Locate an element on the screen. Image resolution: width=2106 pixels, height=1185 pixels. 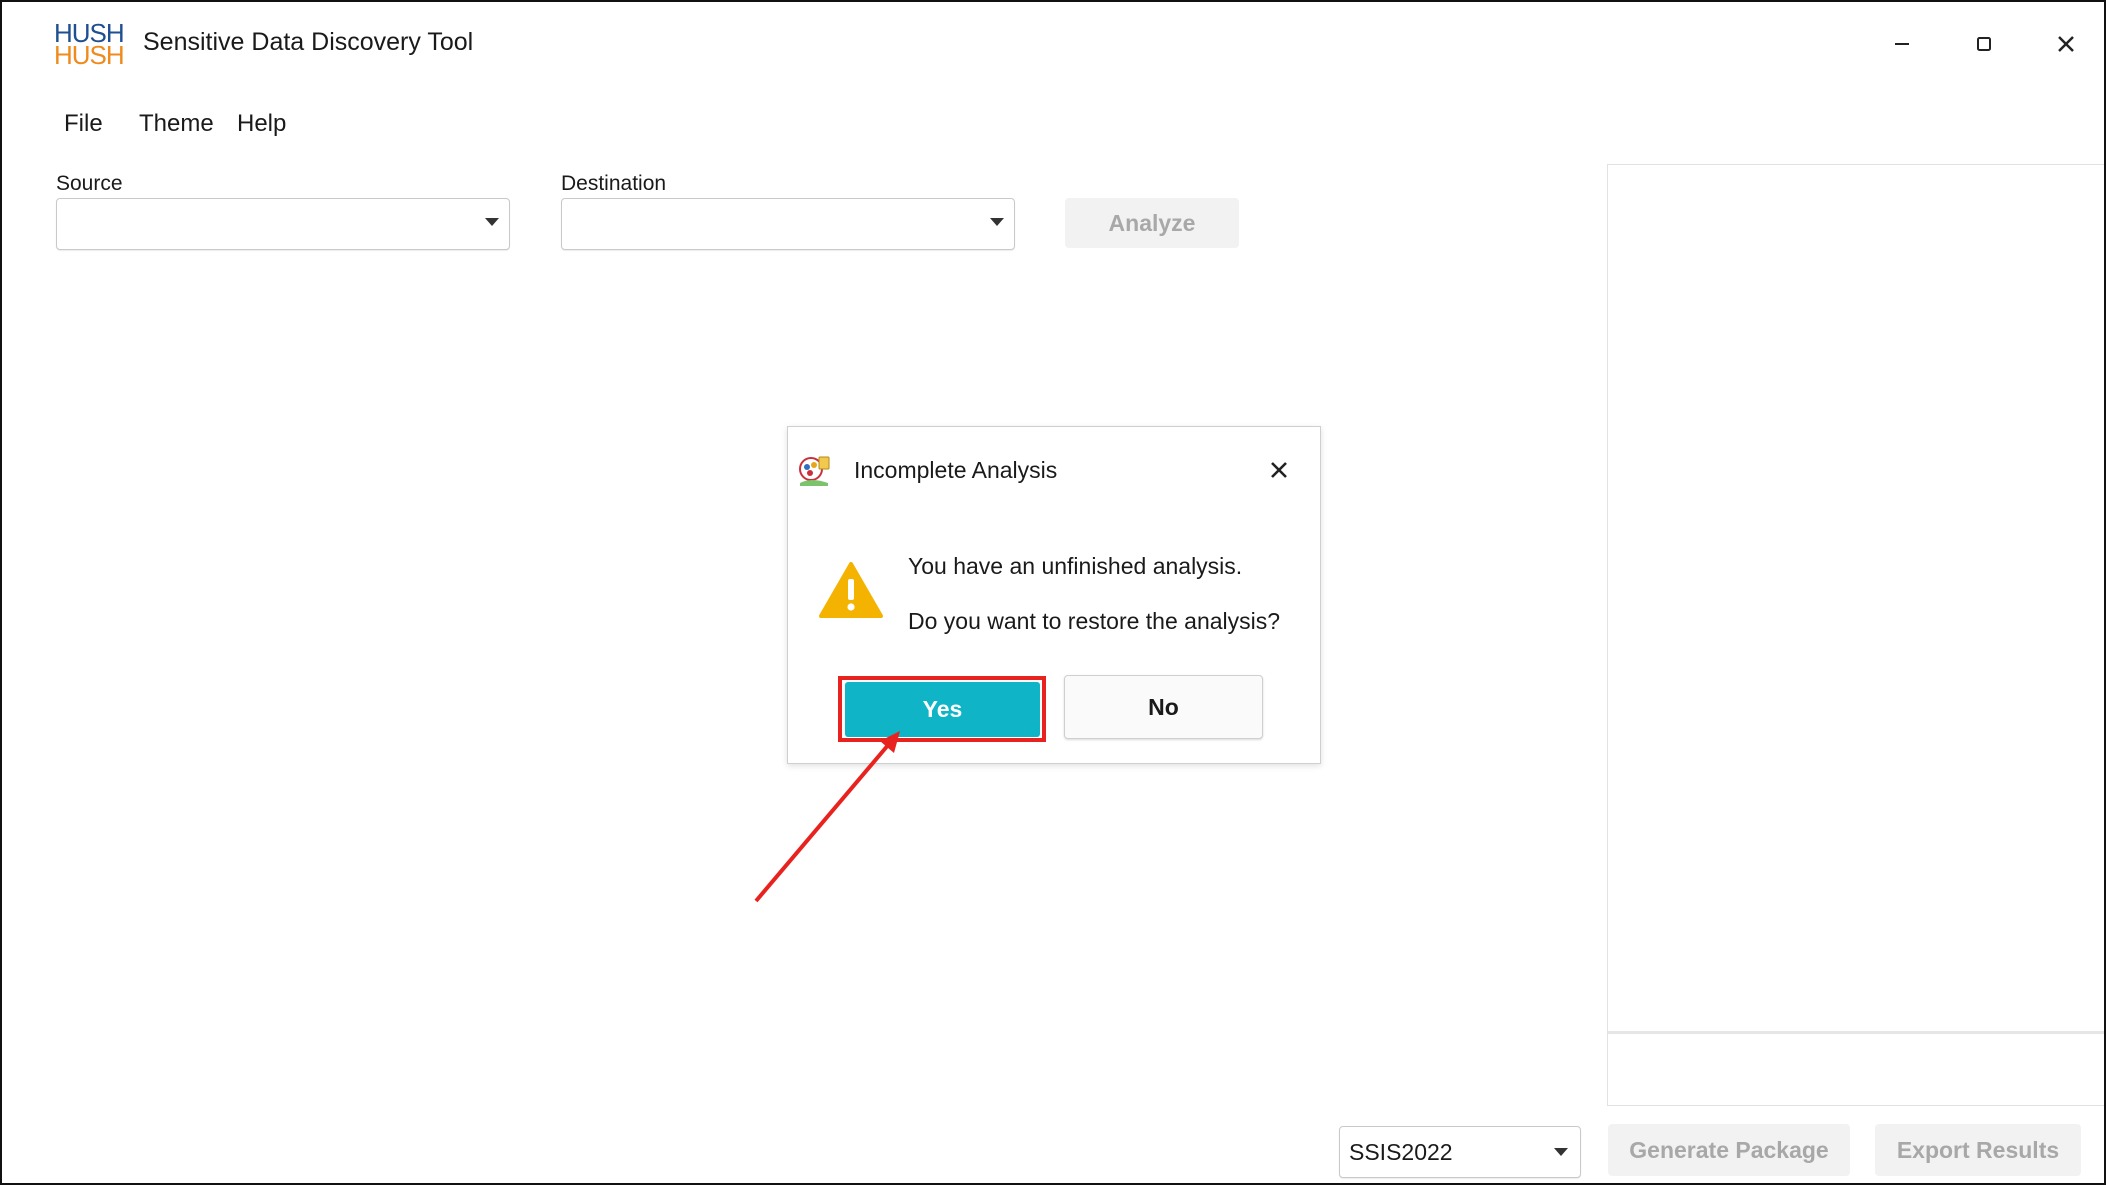
dialog-message-line-1: You have an unfinished analysis. is located at coordinates (1075, 566).